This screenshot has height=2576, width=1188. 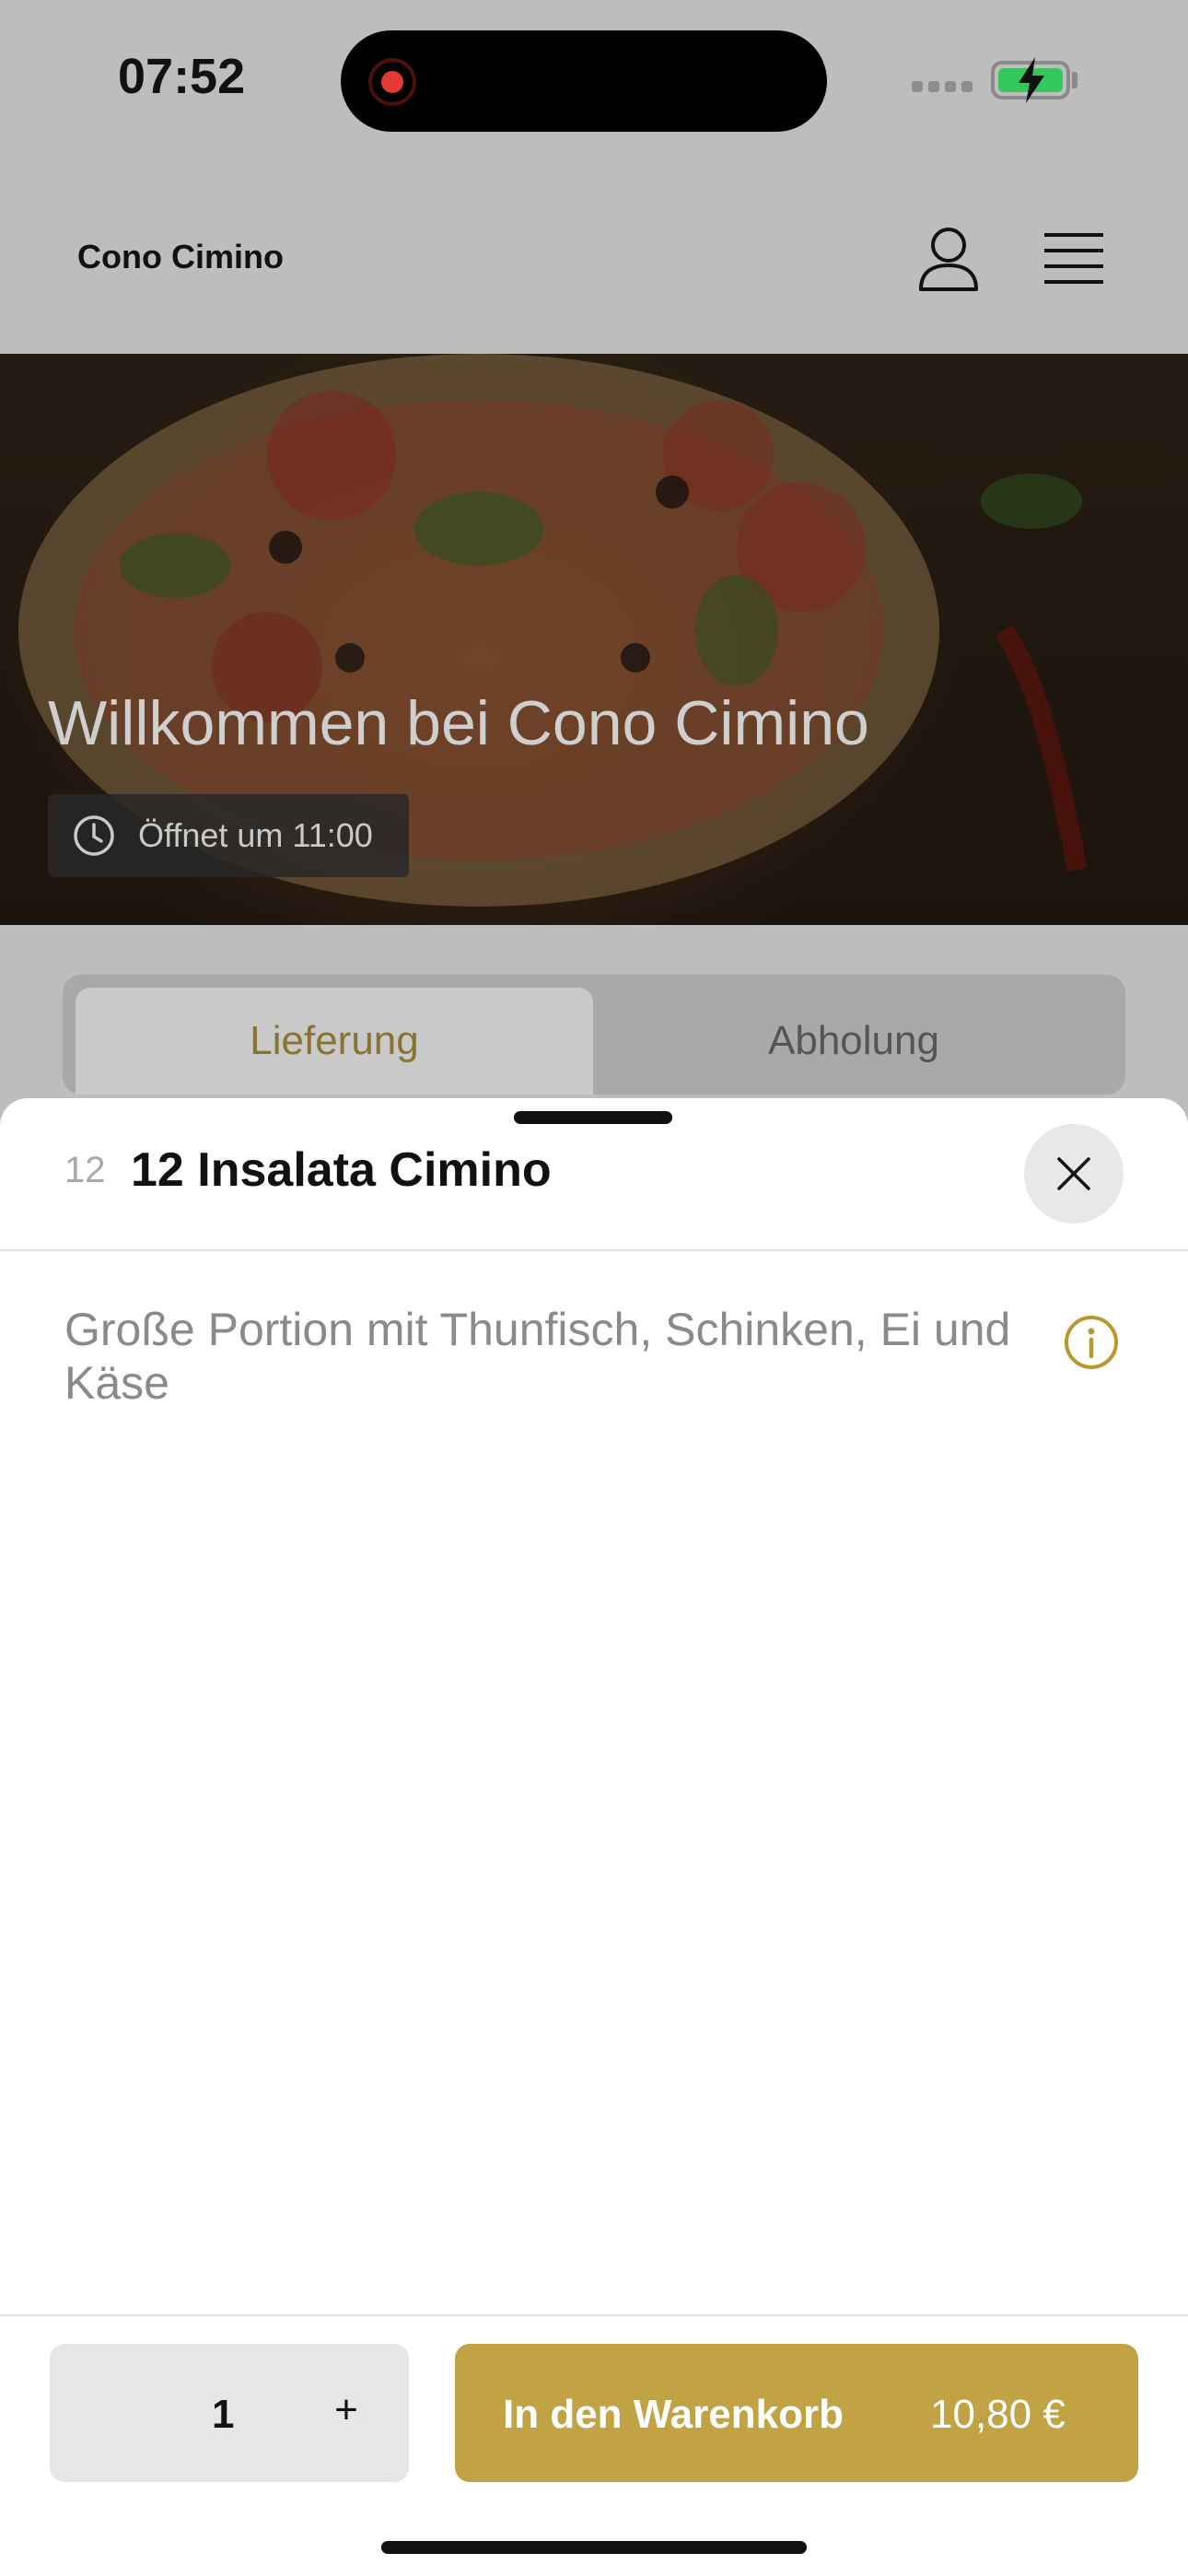 What do you see at coordinates (1074, 80) in the screenshot?
I see `battery-cap` at bounding box center [1074, 80].